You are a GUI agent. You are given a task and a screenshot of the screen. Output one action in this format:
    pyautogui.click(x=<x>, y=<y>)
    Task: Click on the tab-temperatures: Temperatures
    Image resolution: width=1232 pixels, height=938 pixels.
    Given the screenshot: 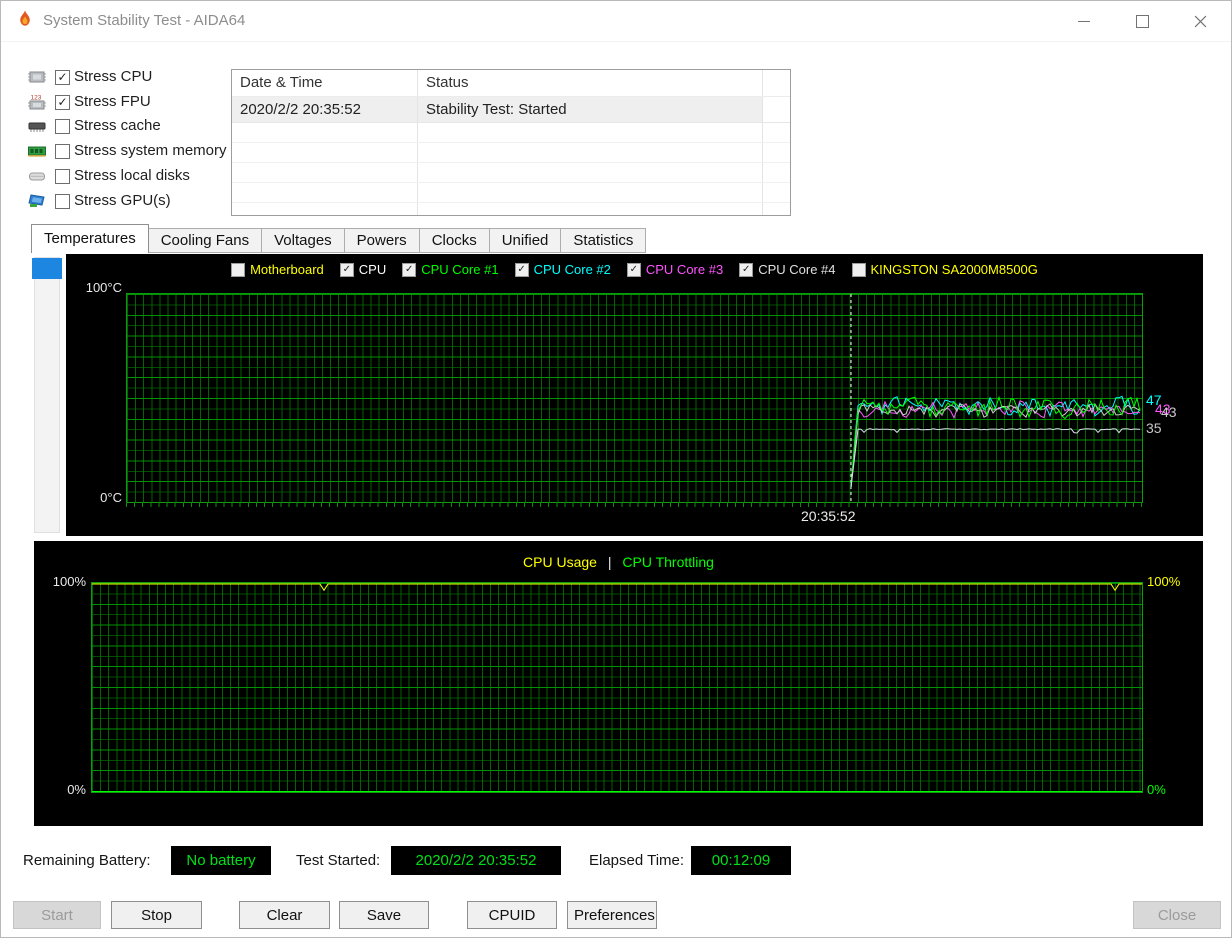 What is the action you would take?
    pyautogui.click(x=90, y=238)
    